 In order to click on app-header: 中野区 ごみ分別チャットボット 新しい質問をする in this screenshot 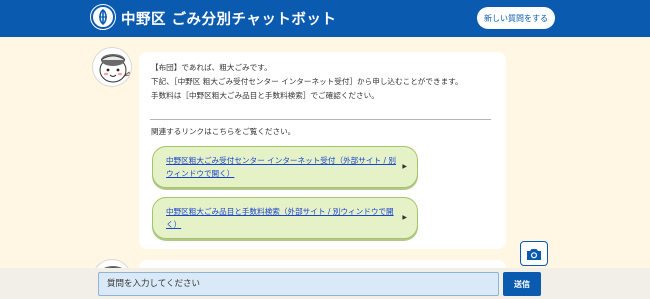, I will do `click(325, 18)`.